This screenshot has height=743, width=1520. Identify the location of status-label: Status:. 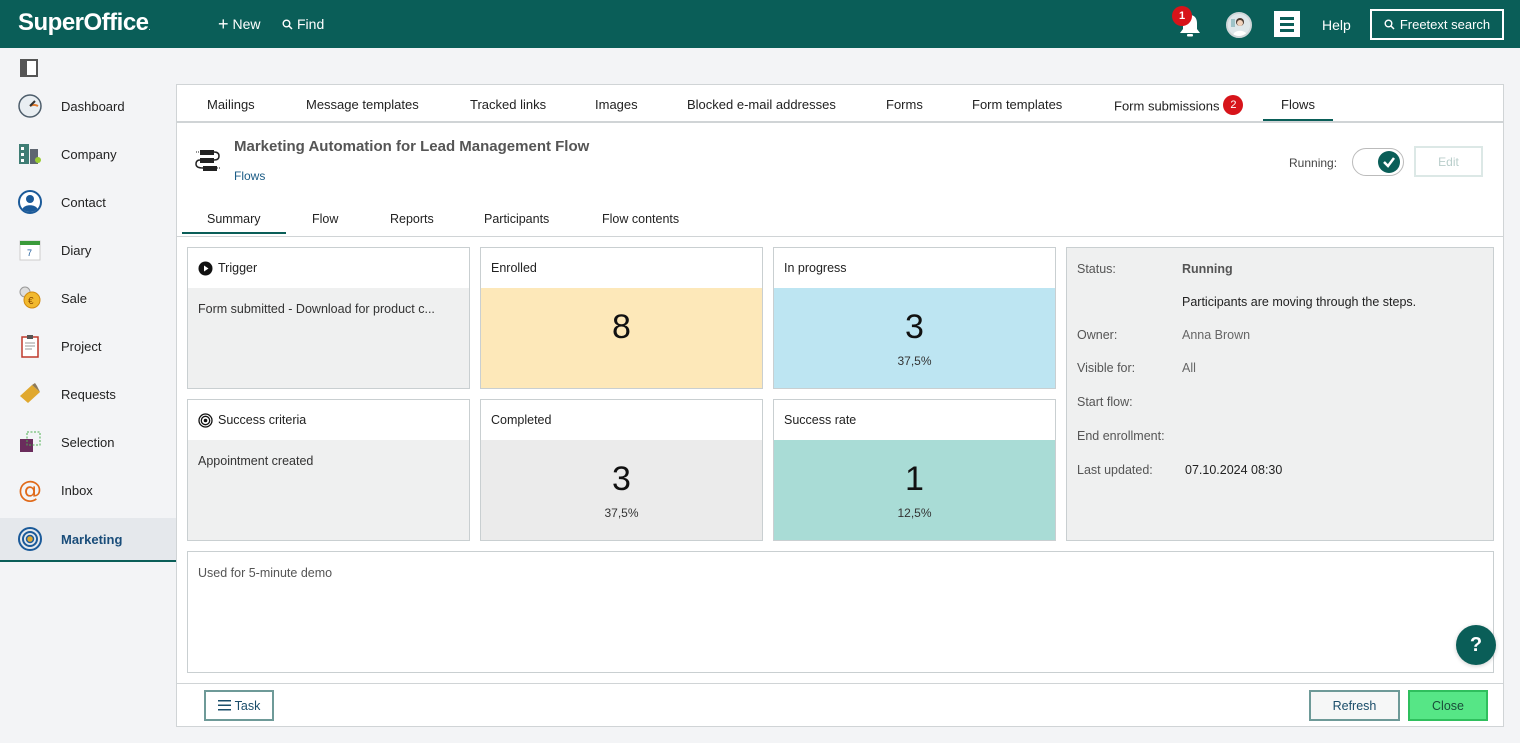
(1096, 269).